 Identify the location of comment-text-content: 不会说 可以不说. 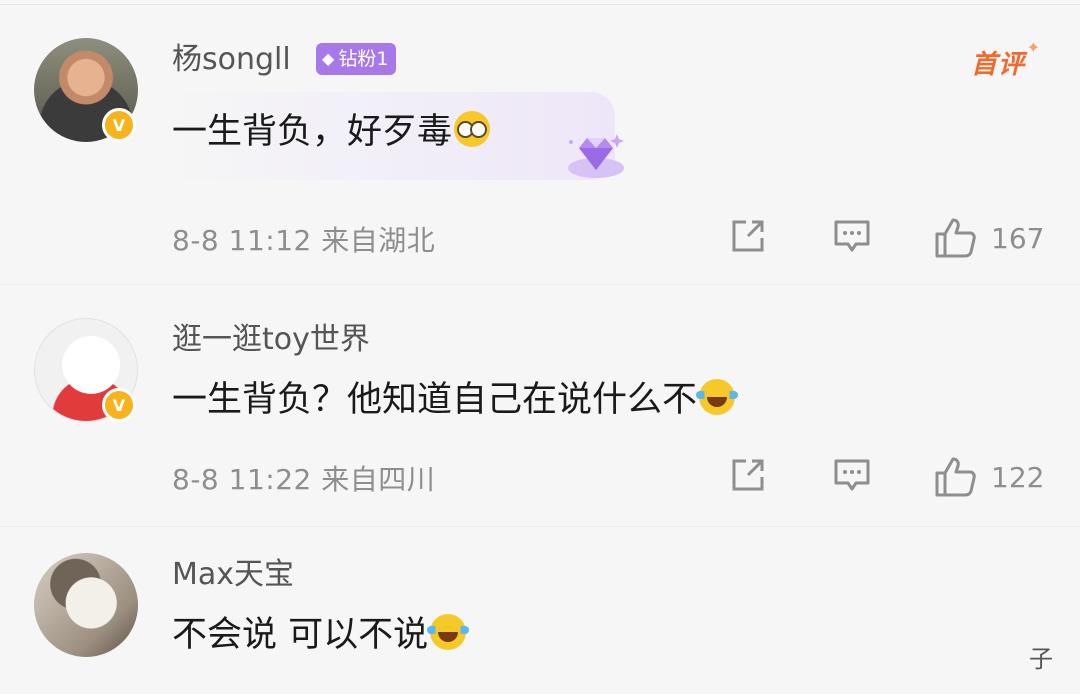
(300, 635).